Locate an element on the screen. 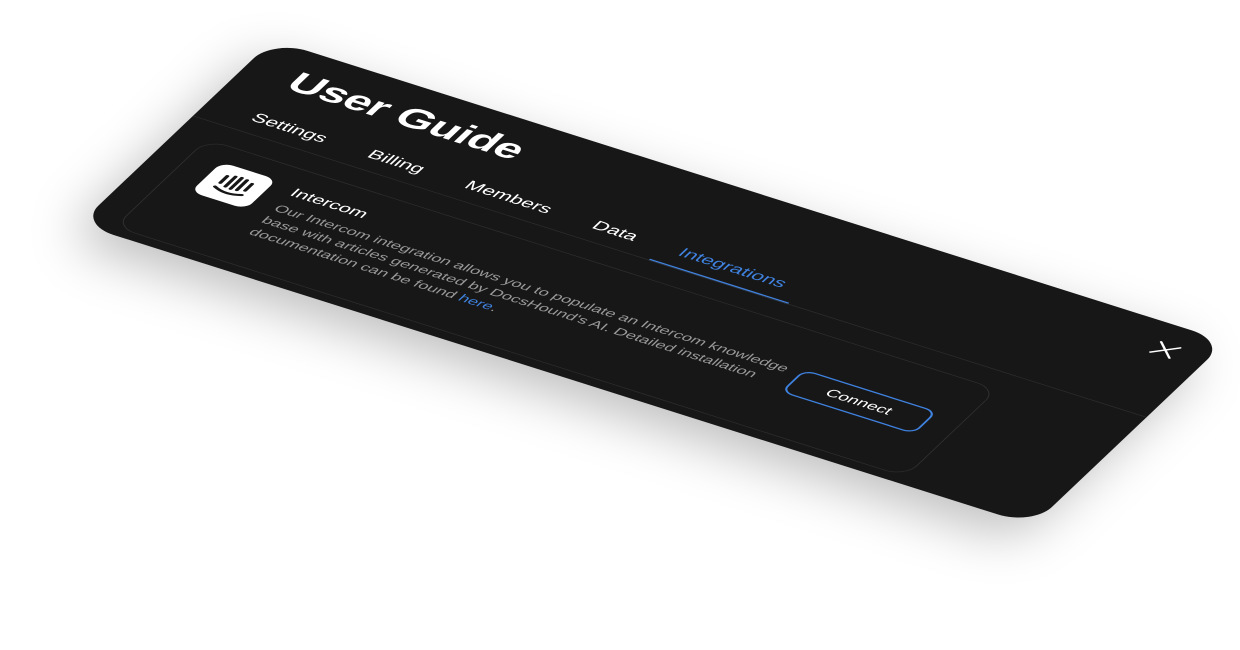  close-button is located at coordinates (1165, 350).